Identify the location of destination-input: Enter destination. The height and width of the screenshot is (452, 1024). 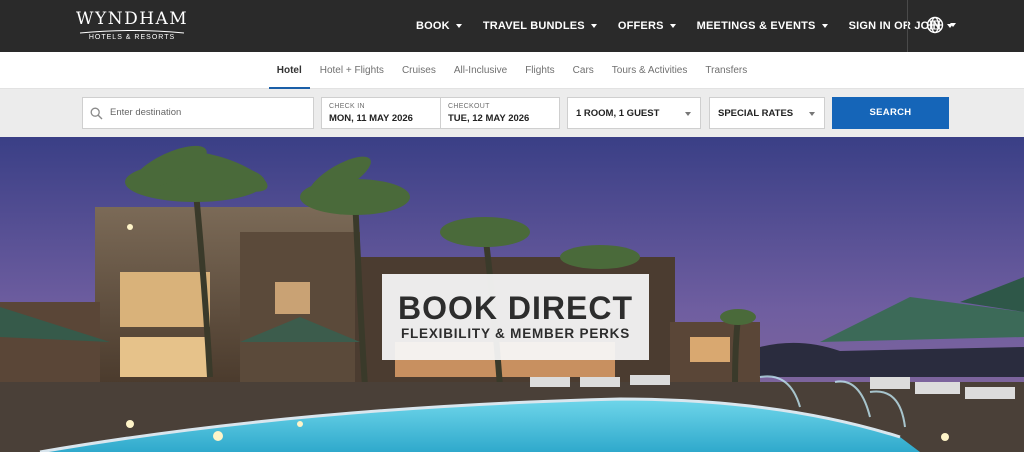
(198, 113).